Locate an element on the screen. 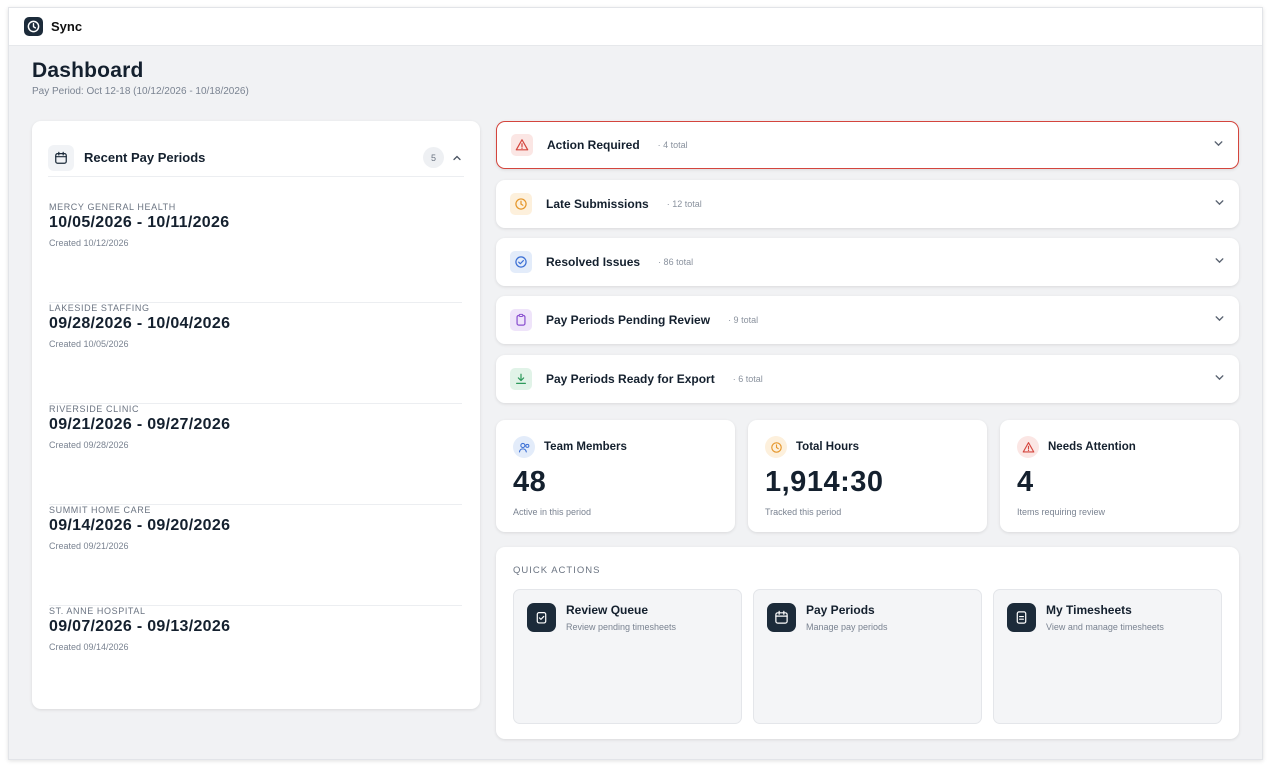 Image resolution: width=1278 pixels, height=774 pixels. quick-action-desc: Review pending timesheets is located at coordinates (621, 627).